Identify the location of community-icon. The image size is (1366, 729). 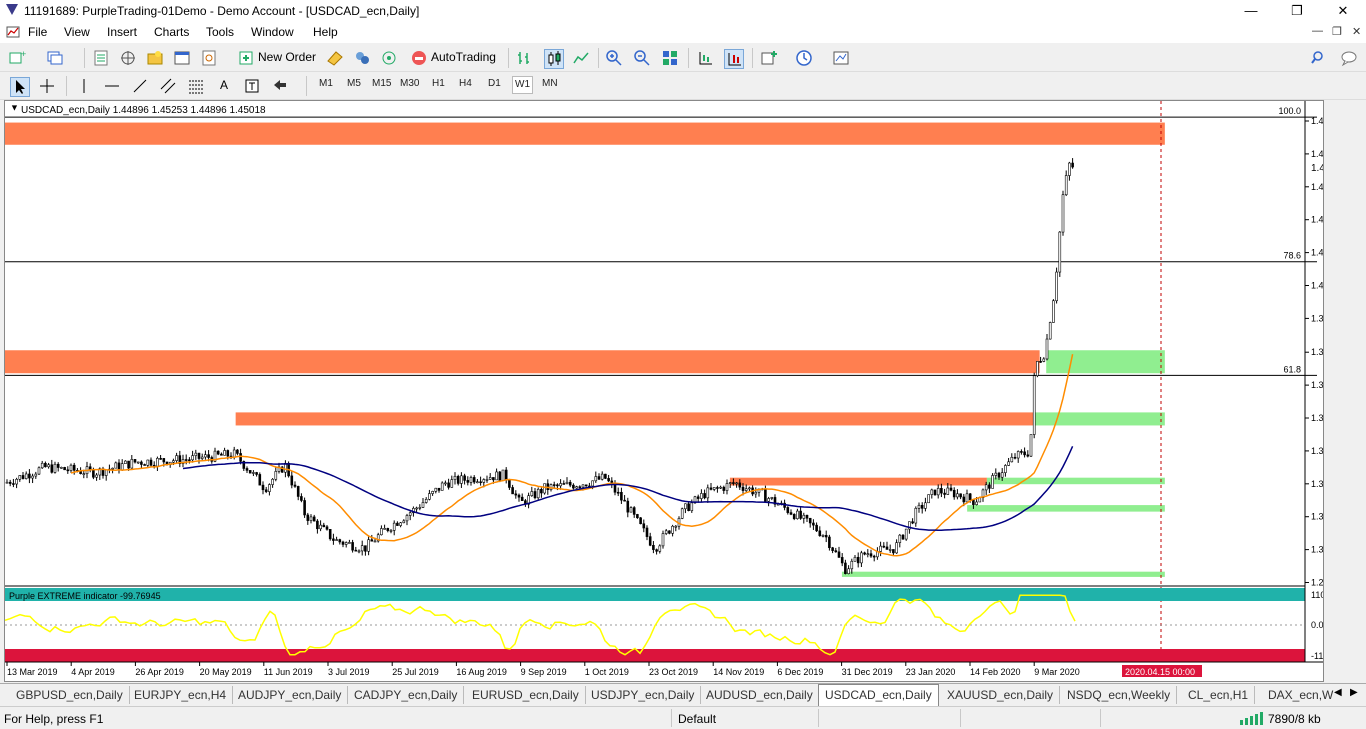
(362, 58).